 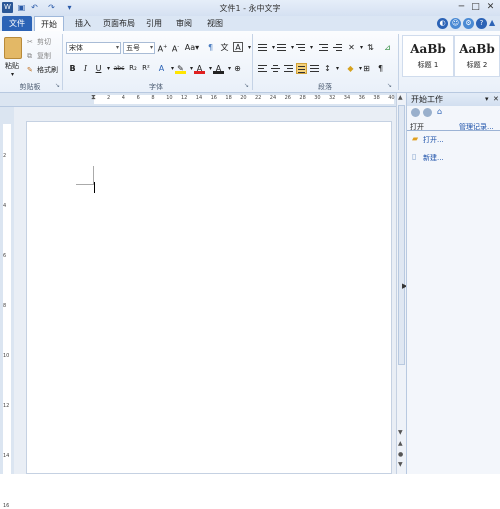 I want to click on gear-icon: ⚙, so click(x=468, y=23).